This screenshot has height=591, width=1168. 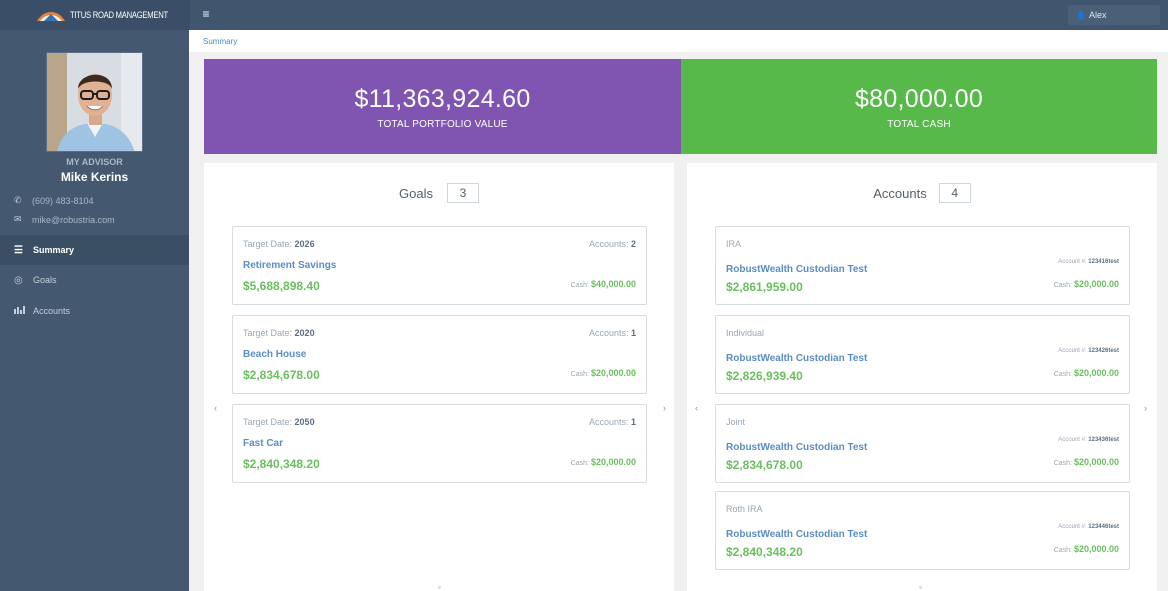 What do you see at coordinates (279, 422) in the screenshot?
I see `goal-target-date: Target Date: 2050` at bounding box center [279, 422].